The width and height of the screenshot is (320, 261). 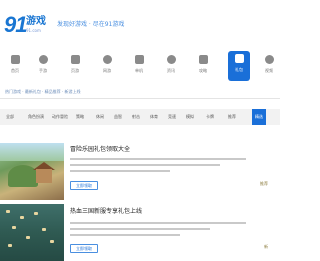 What do you see at coordinates (91, 24) in the screenshot?
I see `slogan: 发现好游戏 · 尽在91游戏` at bounding box center [91, 24].